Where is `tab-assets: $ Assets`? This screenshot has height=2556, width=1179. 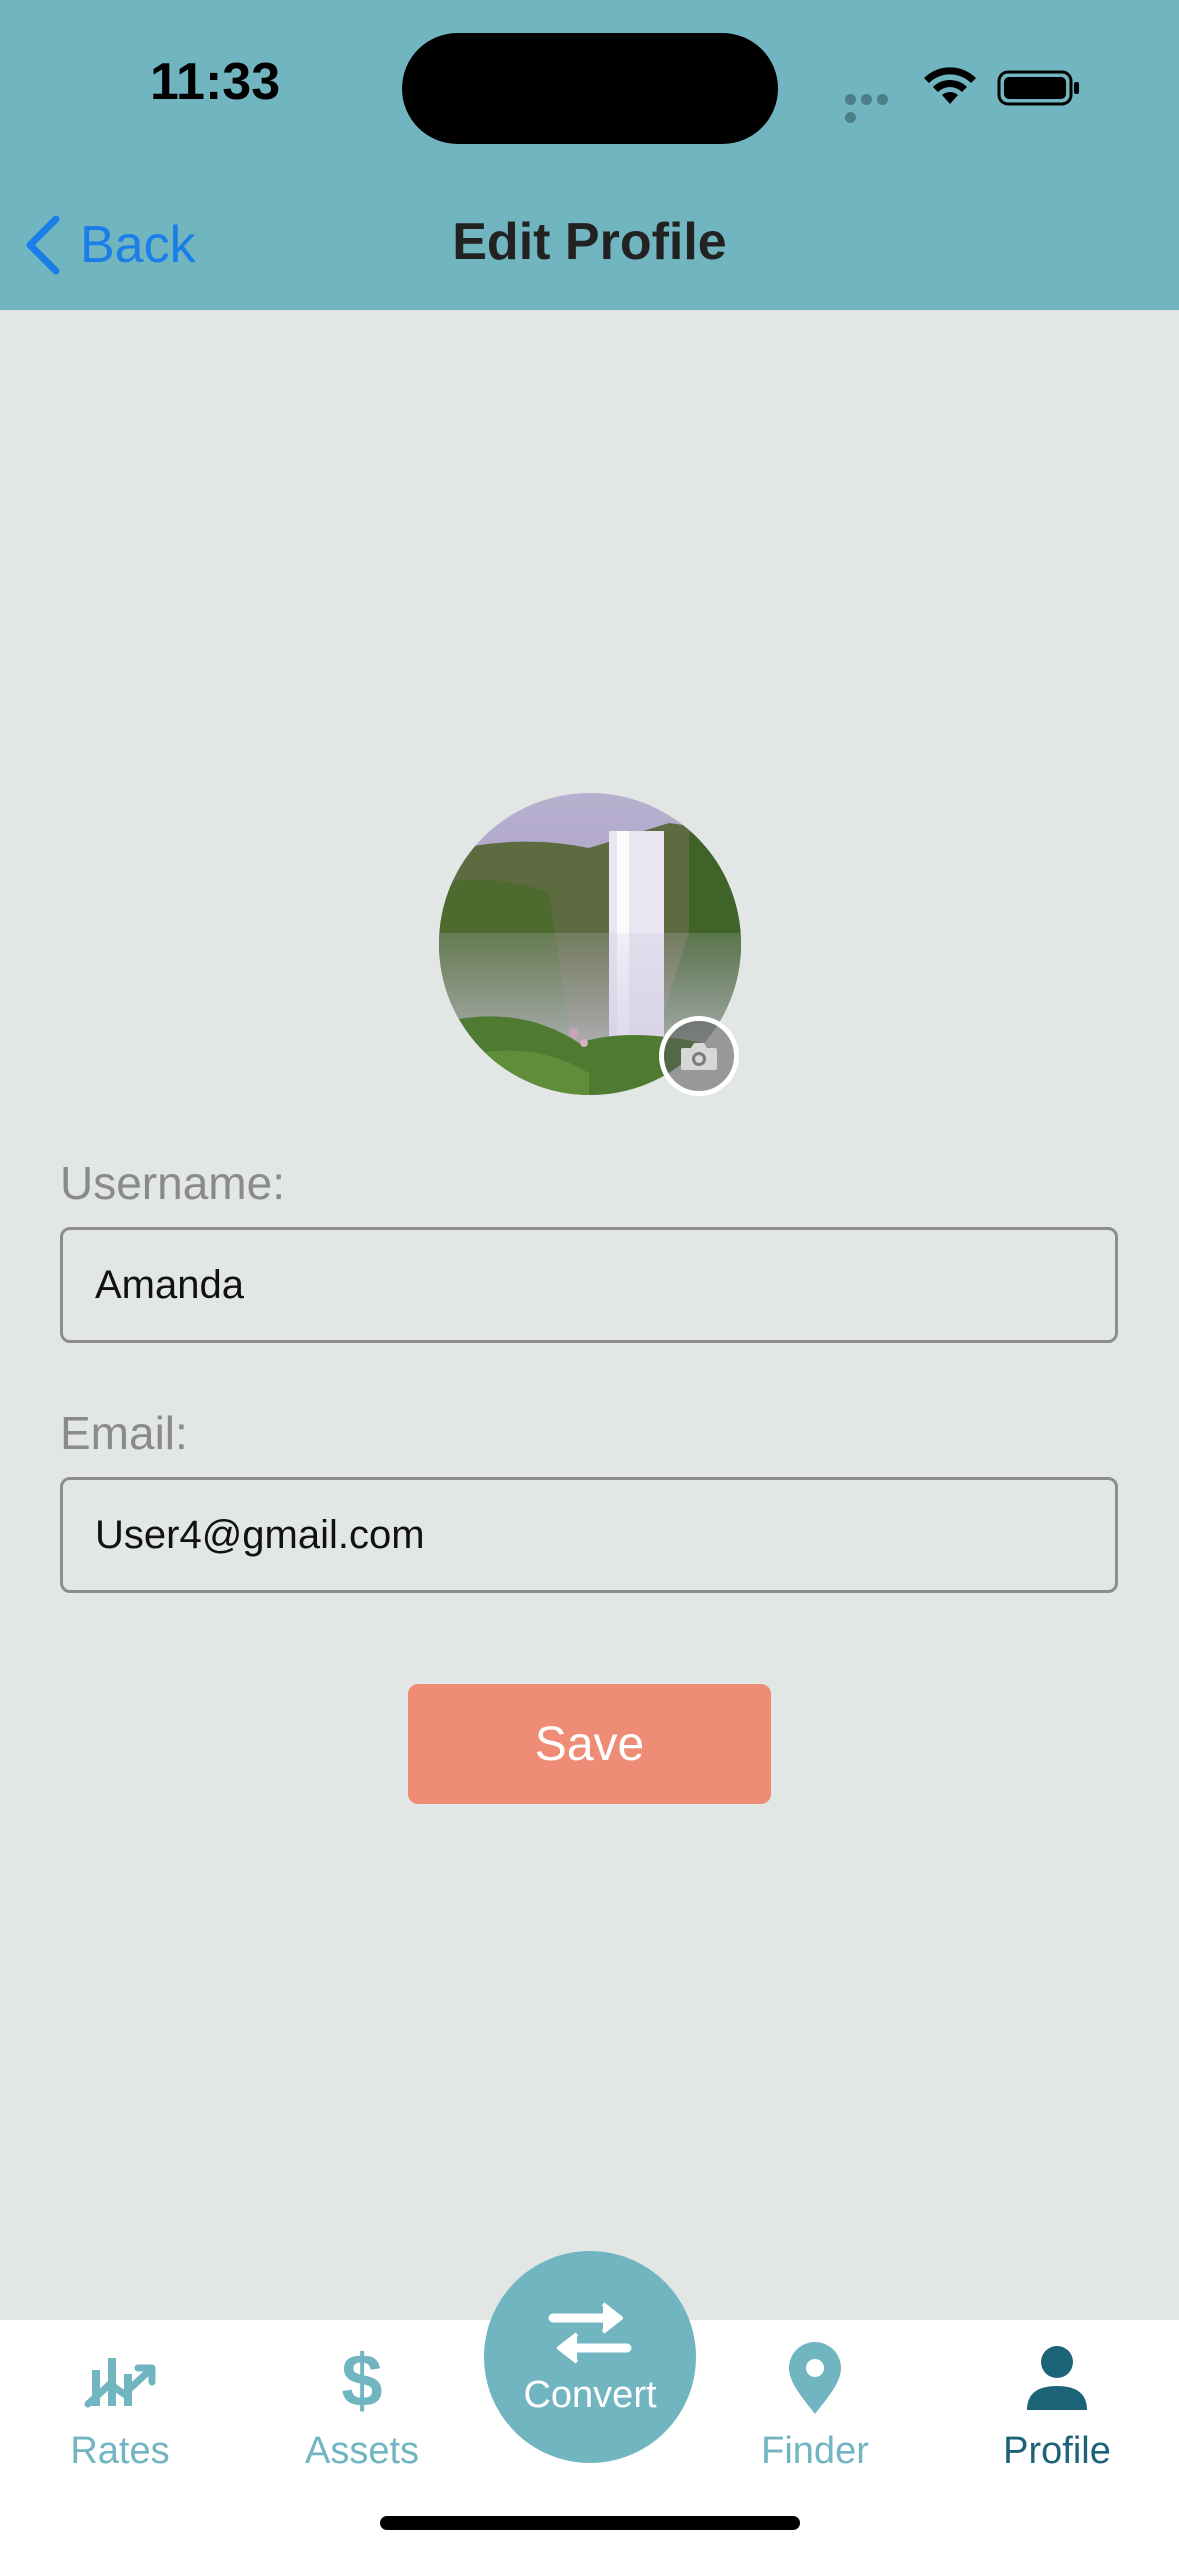
tab-assets: $ Assets is located at coordinates (362, 2415).